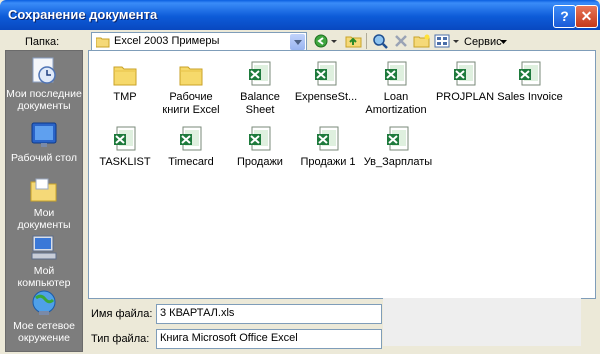  What do you see at coordinates (396, 89) in the screenshot?
I see `file-item: Loan Amortization` at bounding box center [396, 89].